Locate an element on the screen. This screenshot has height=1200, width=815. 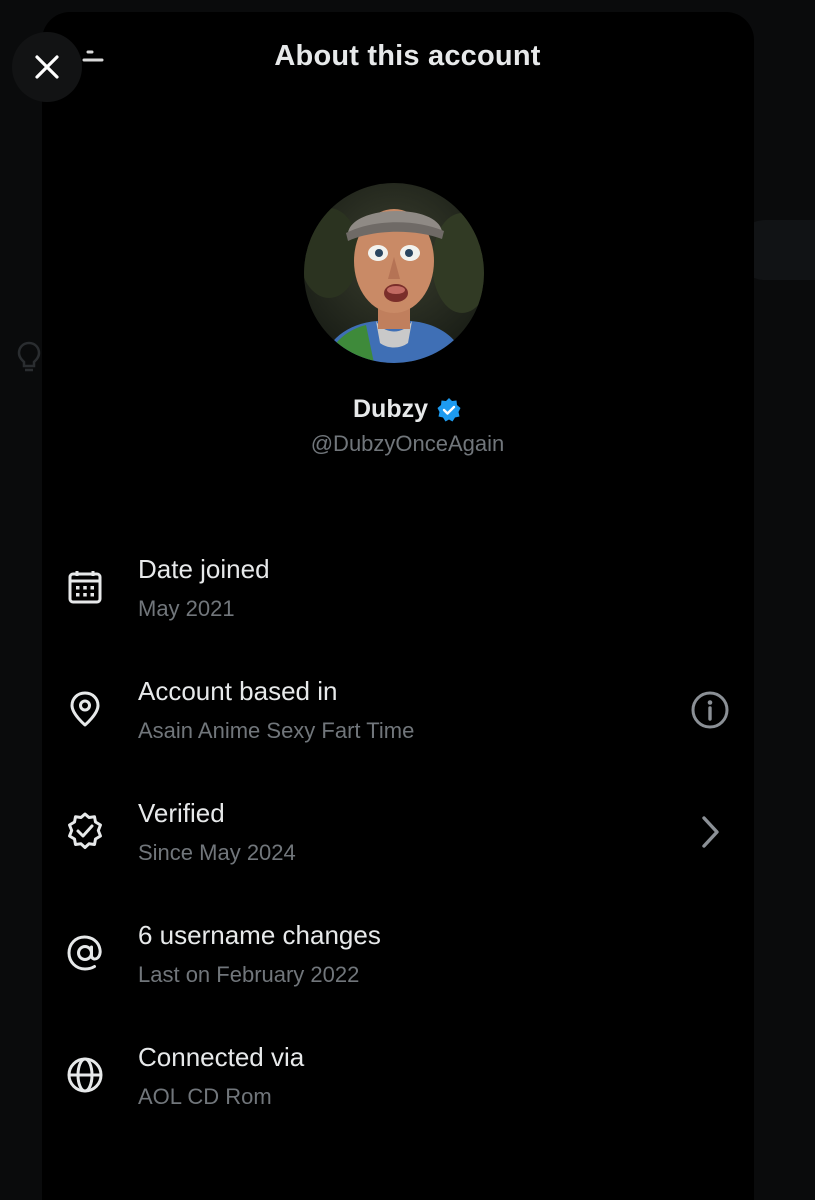
info-row-date-joined: Date joined May 2021 is located at coordinates (407, 602).